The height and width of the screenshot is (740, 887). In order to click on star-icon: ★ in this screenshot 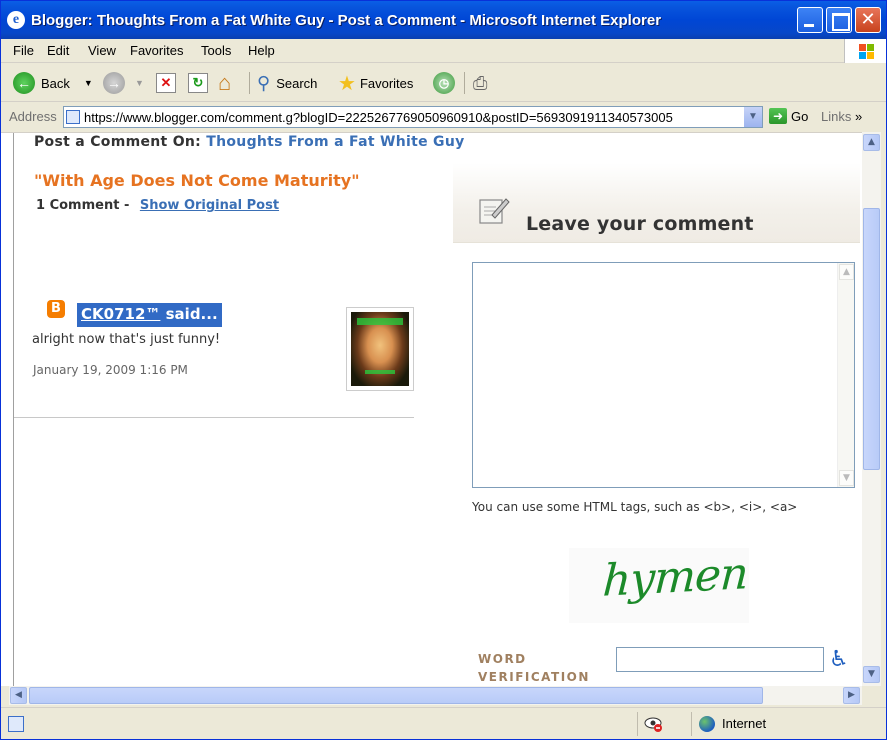, I will do `click(347, 83)`.